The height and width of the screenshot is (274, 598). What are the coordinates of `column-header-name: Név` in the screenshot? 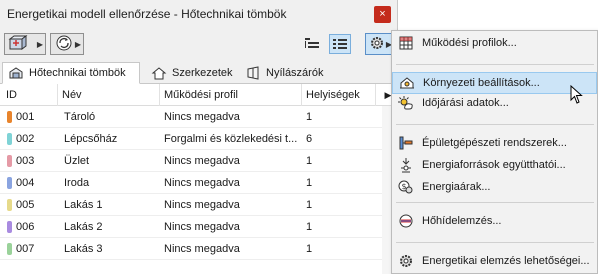 It's located at (109, 95).